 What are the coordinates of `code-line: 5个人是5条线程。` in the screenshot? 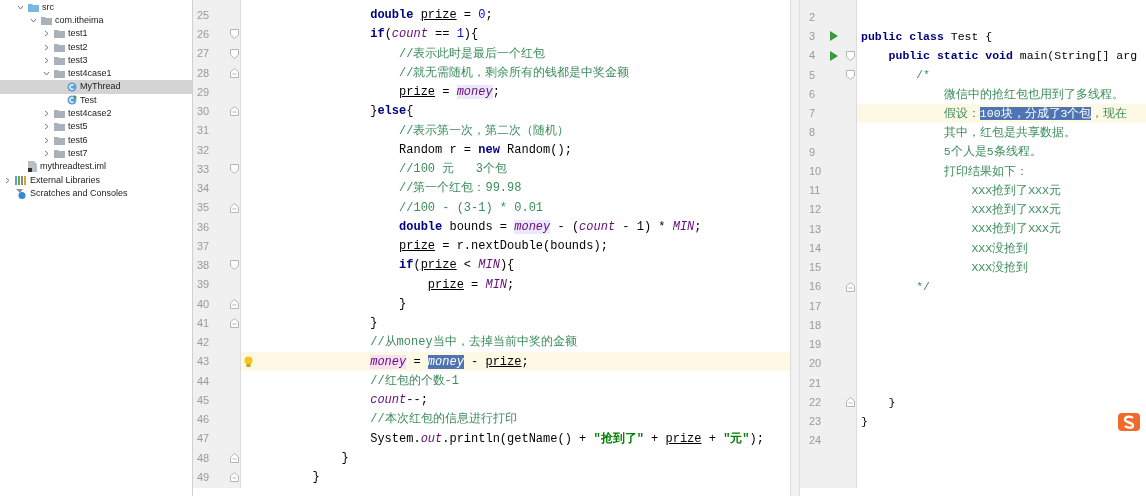 It's located at (992, 152).